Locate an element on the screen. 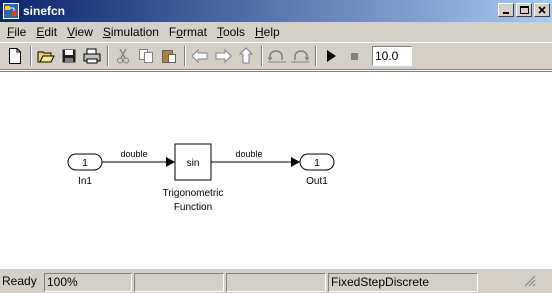 This screenshot has width=552, height=293. sin-block-name-line2: Function is located at coordinates (193, 207).